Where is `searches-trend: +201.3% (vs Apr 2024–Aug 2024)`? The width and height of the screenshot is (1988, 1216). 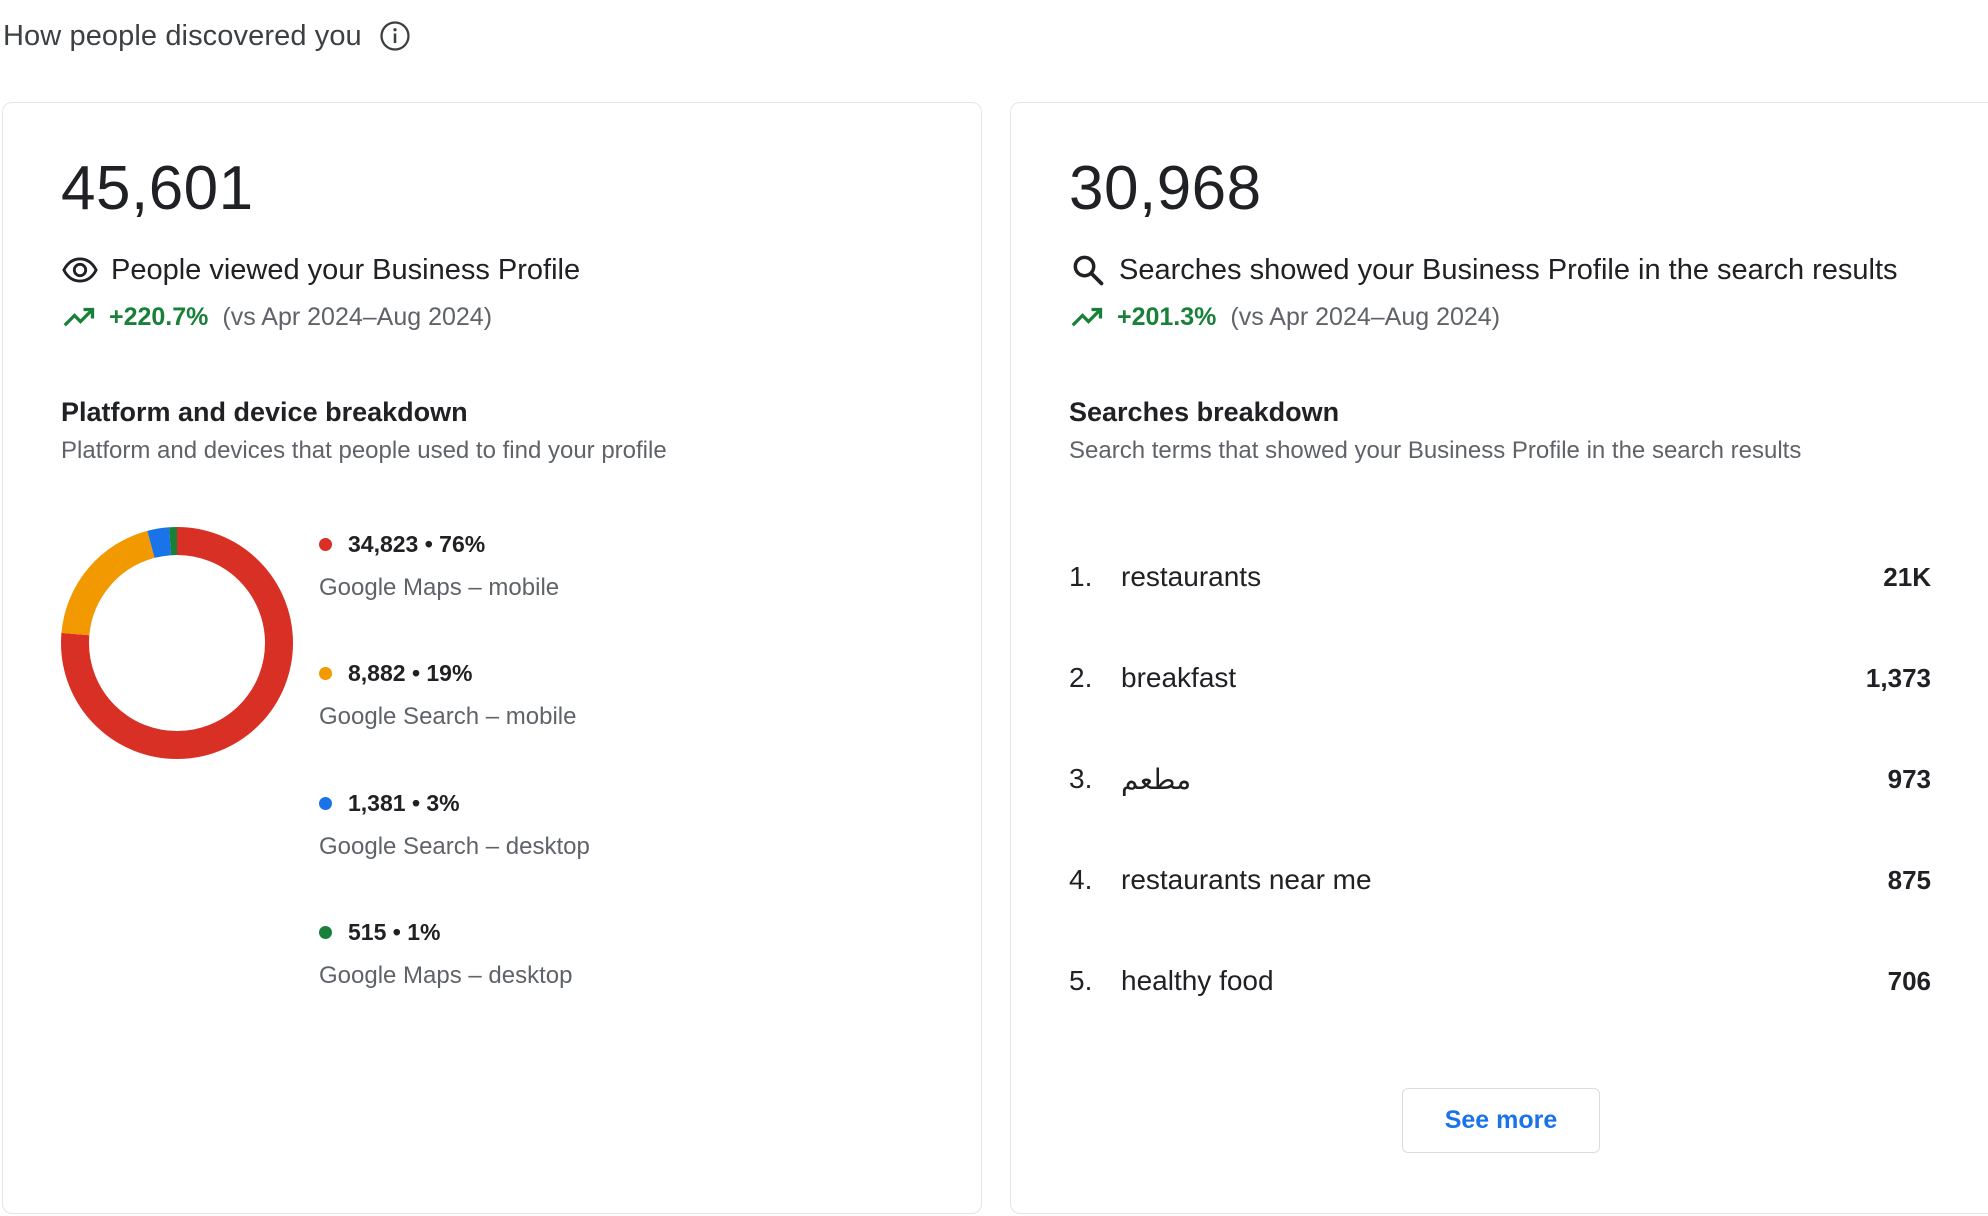
searches-trend: +201.3% (vs Apr 2024–Aug 2024) is located at coordinates (1284, 317).